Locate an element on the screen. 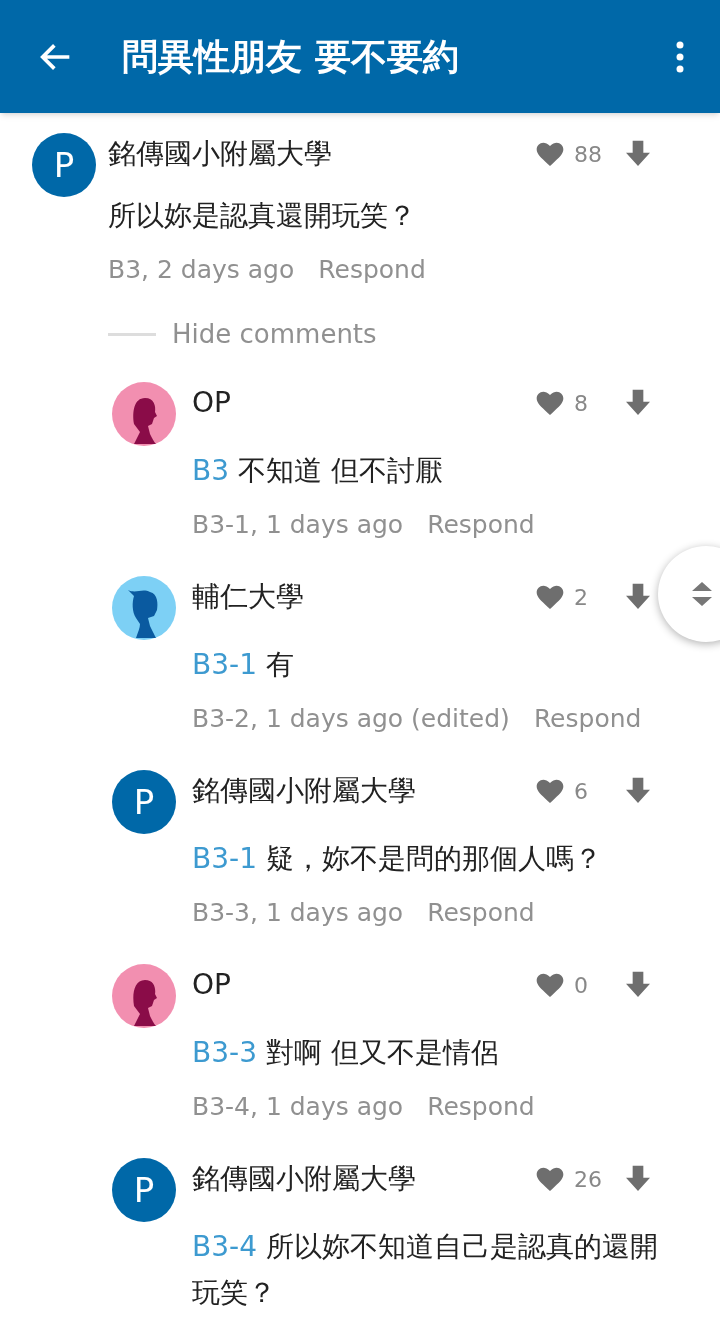 Image resolution: width=720 pixels, height=1333 pixels. reply-text: B3-4 所以妳不知道自己是認真的還開玩笑？ is located at coordinates (425, 1270).